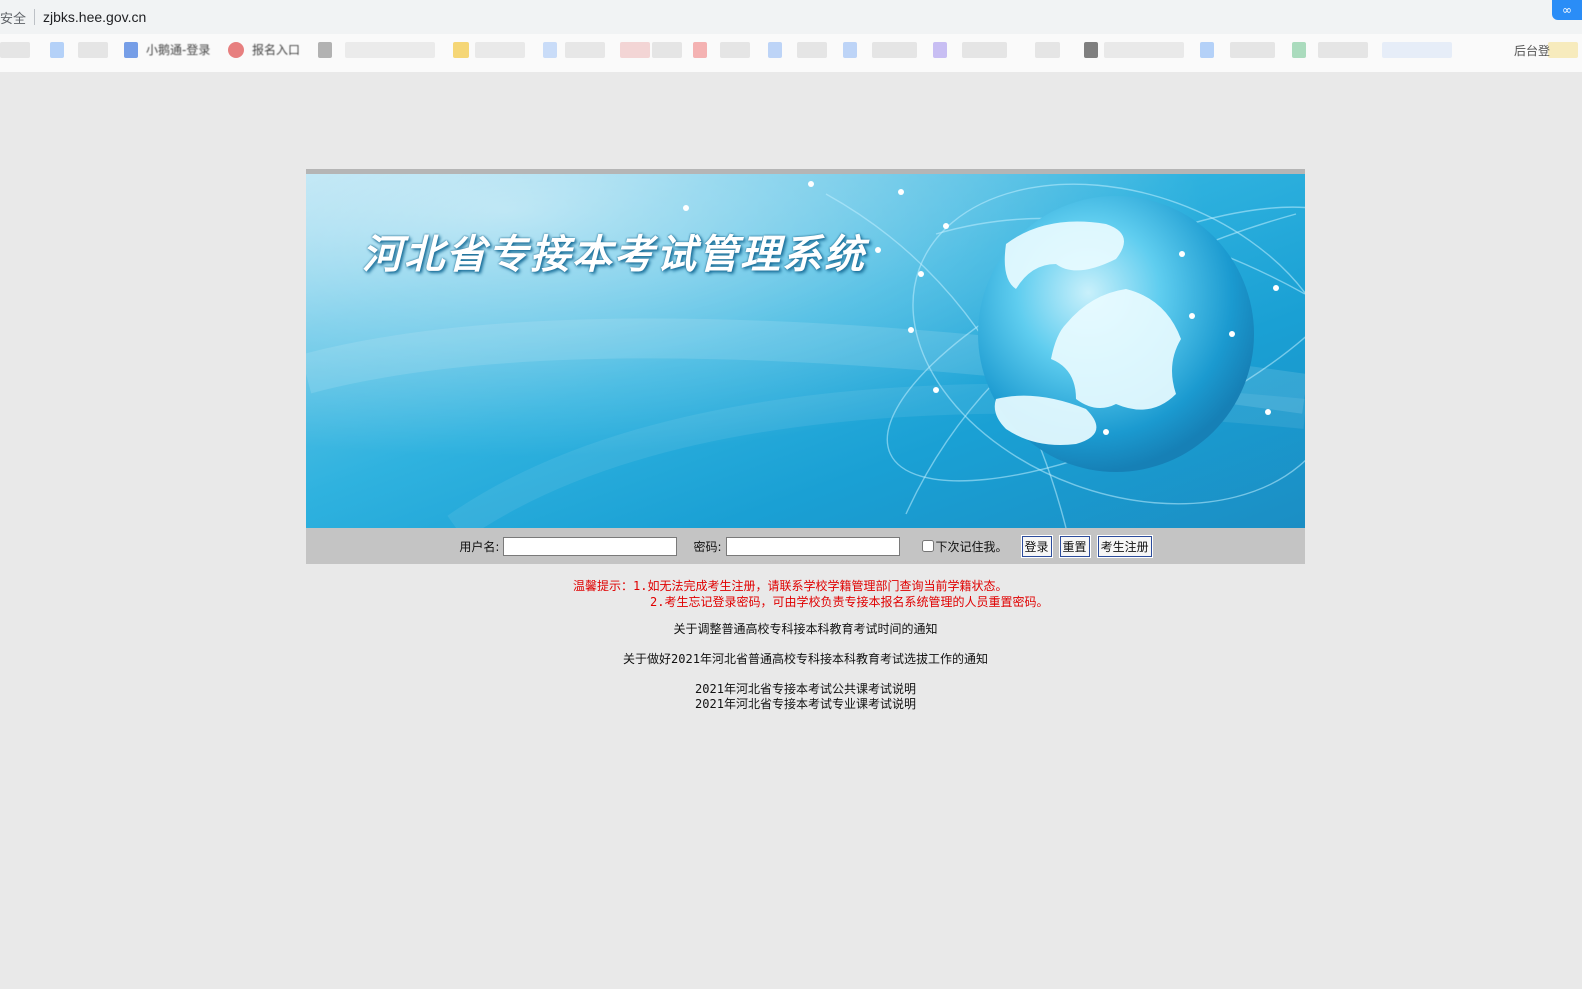 The image size is (1582, 989). I want to click on divider, so click(35, 17).